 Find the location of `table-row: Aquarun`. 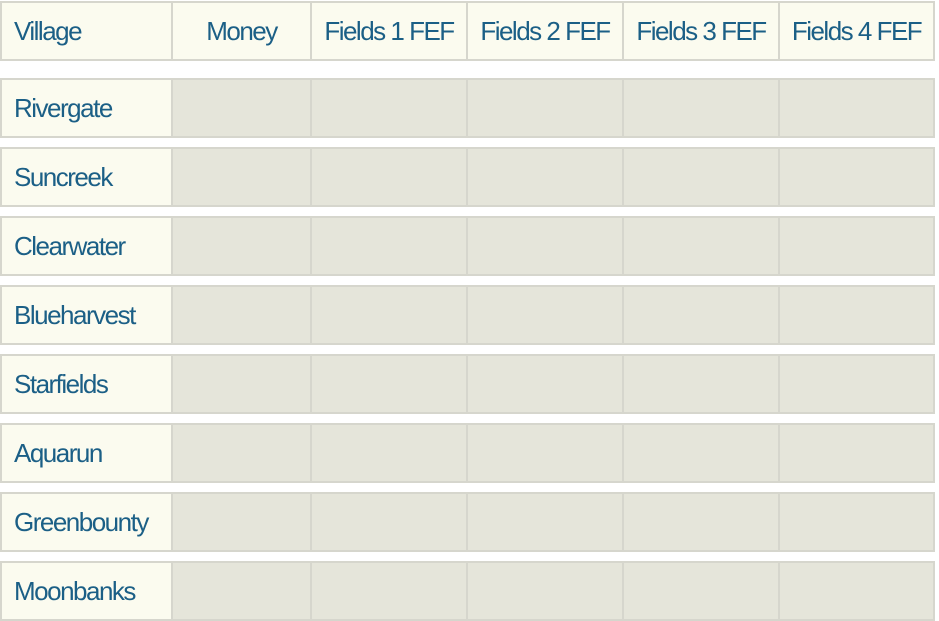

table-row: Aquarun is located at coordinates (469, 453).